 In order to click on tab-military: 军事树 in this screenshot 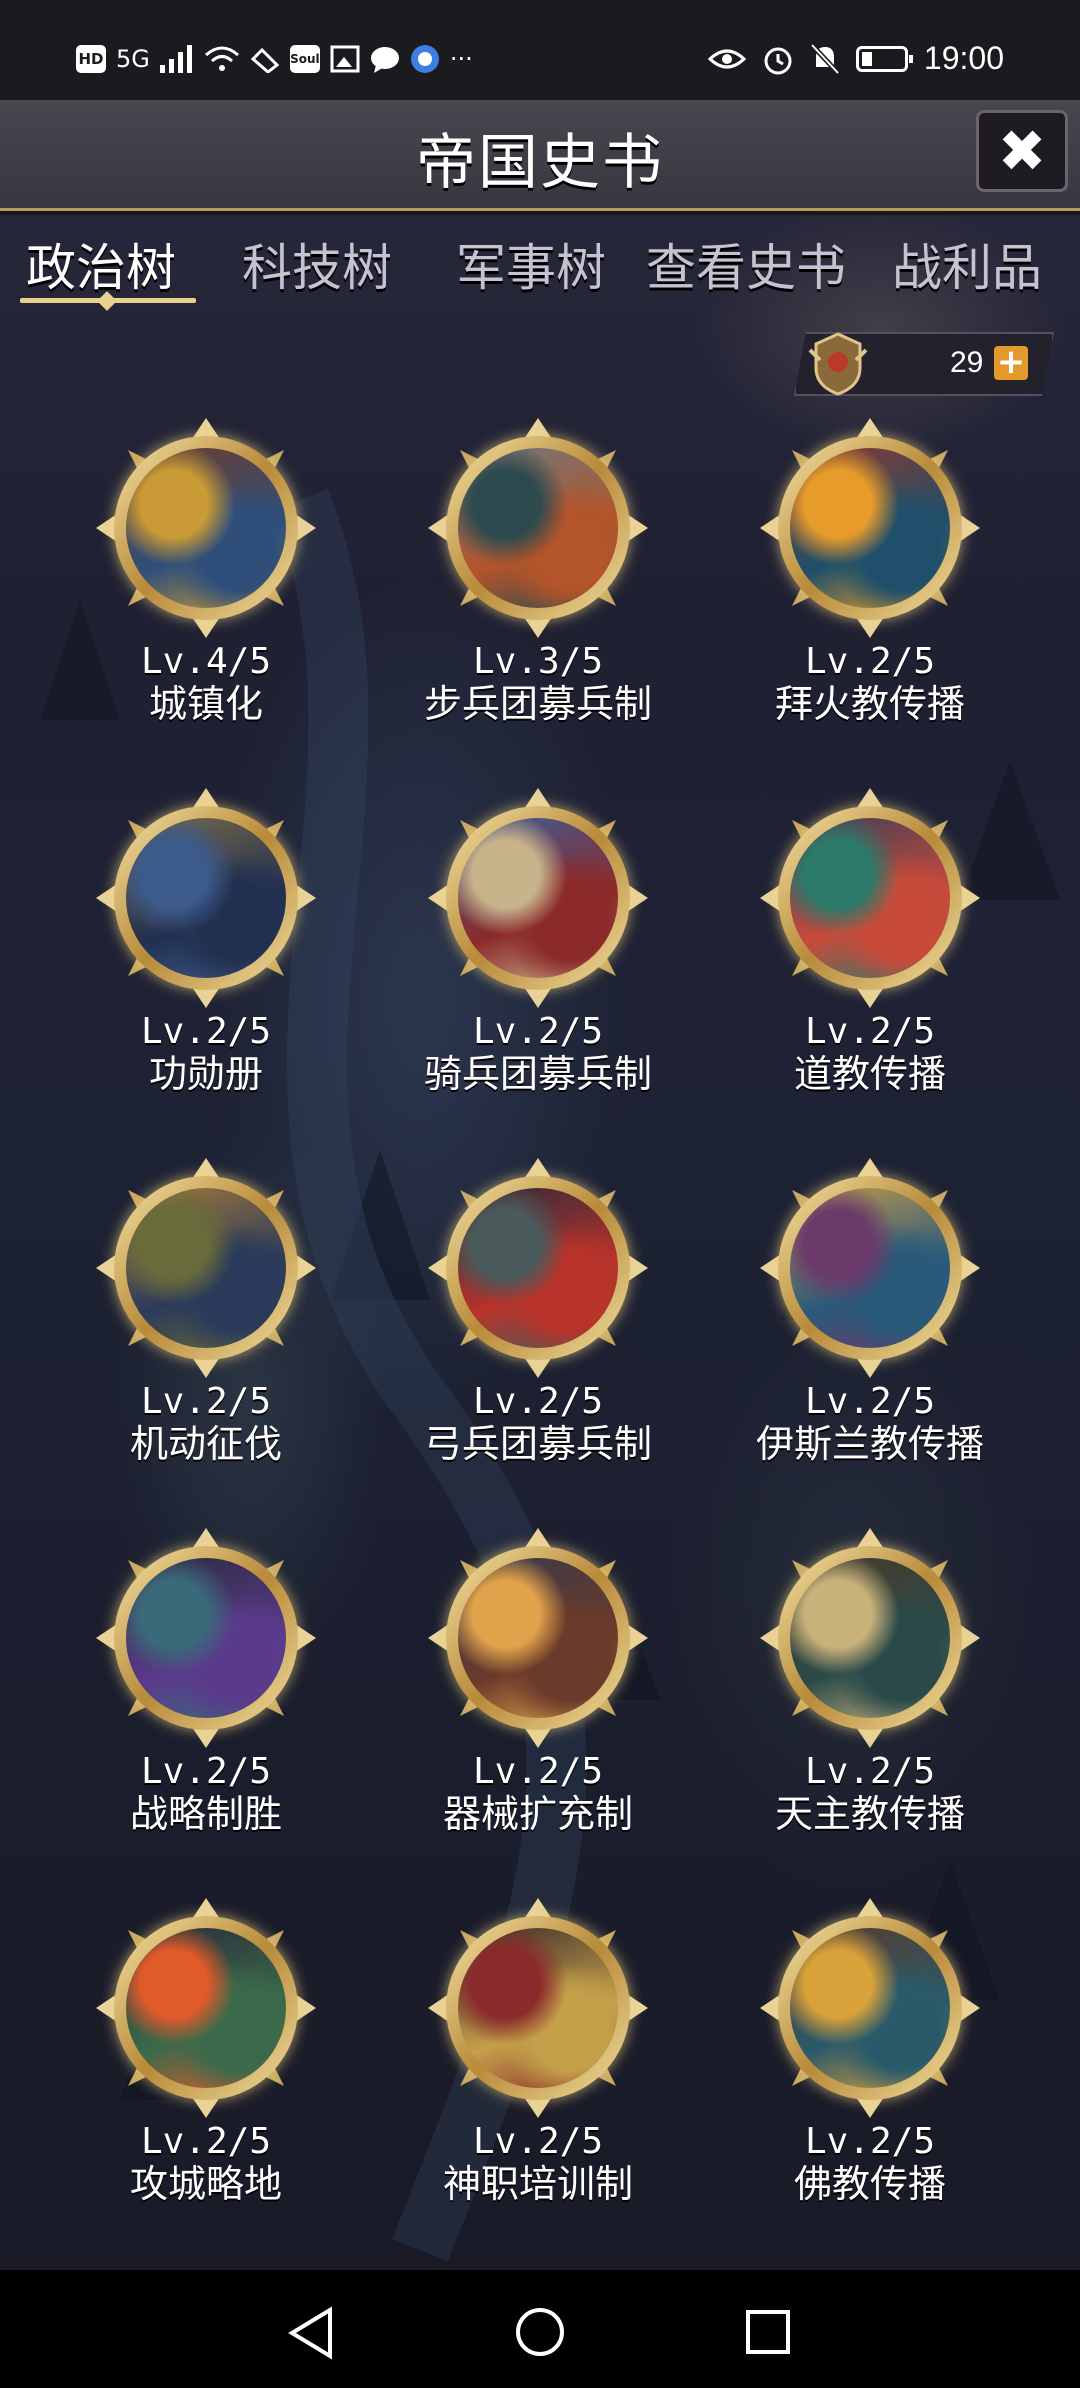, I will do `click(531, 264)`.